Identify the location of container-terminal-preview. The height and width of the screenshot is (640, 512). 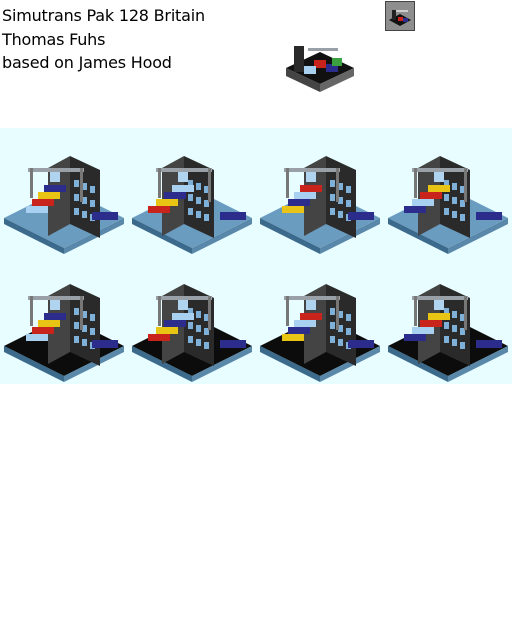
(320, 69).